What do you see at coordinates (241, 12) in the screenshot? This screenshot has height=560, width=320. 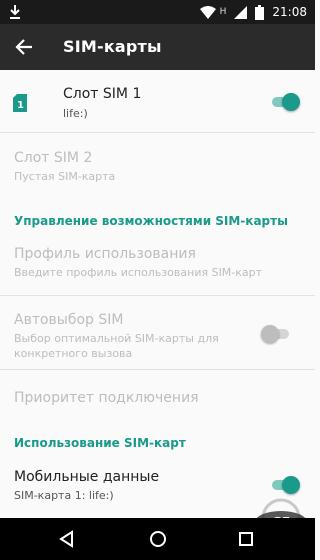 I see `signal-icon` at bounding box center [241, 12].